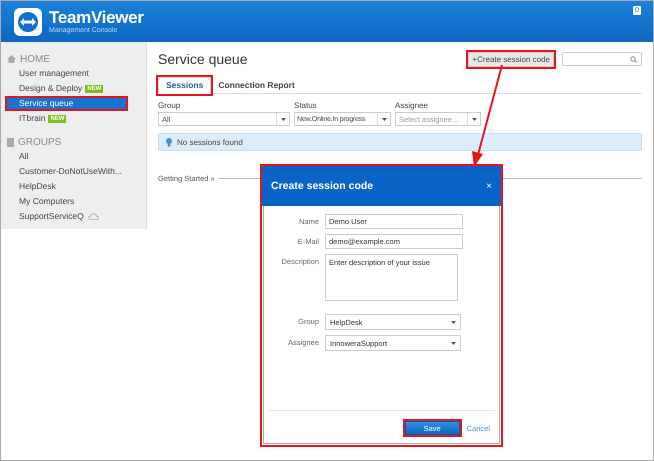  Describe the element at coordinates (511, 59) in the screenshot. I see `create-session-button: +Create session code` at that location.